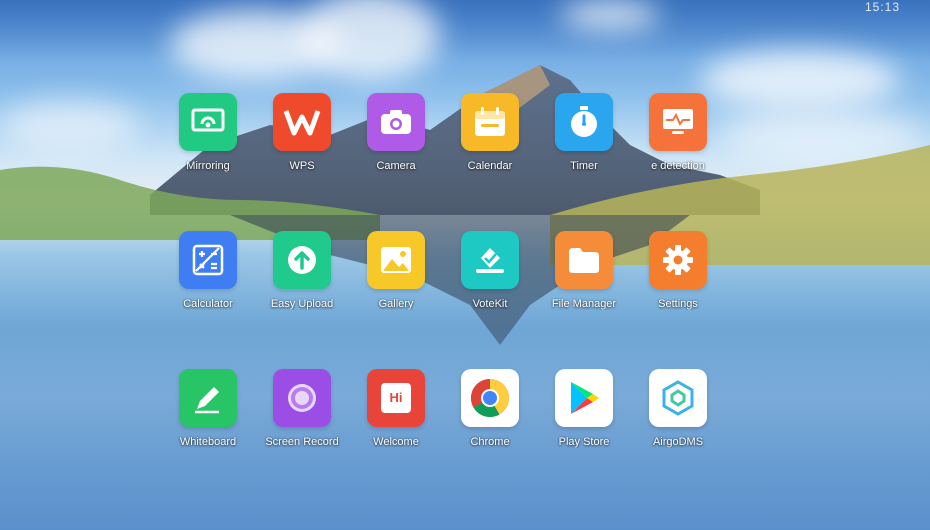 Image resolution: width=930 pixels, height=530 pixels. I want to click on monitor-detection-icon, so click(678, 122).